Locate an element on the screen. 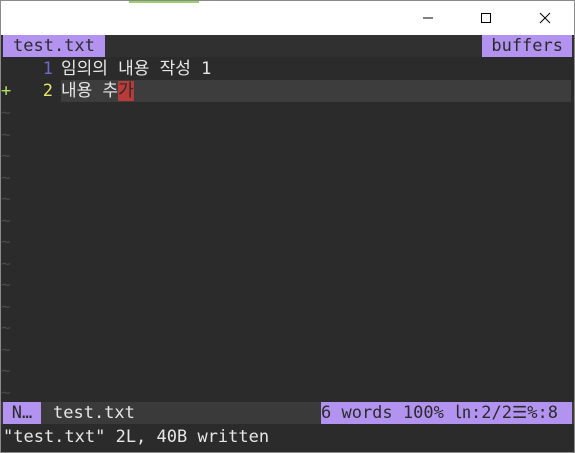  close-icon is located at coordinates (545, 18).